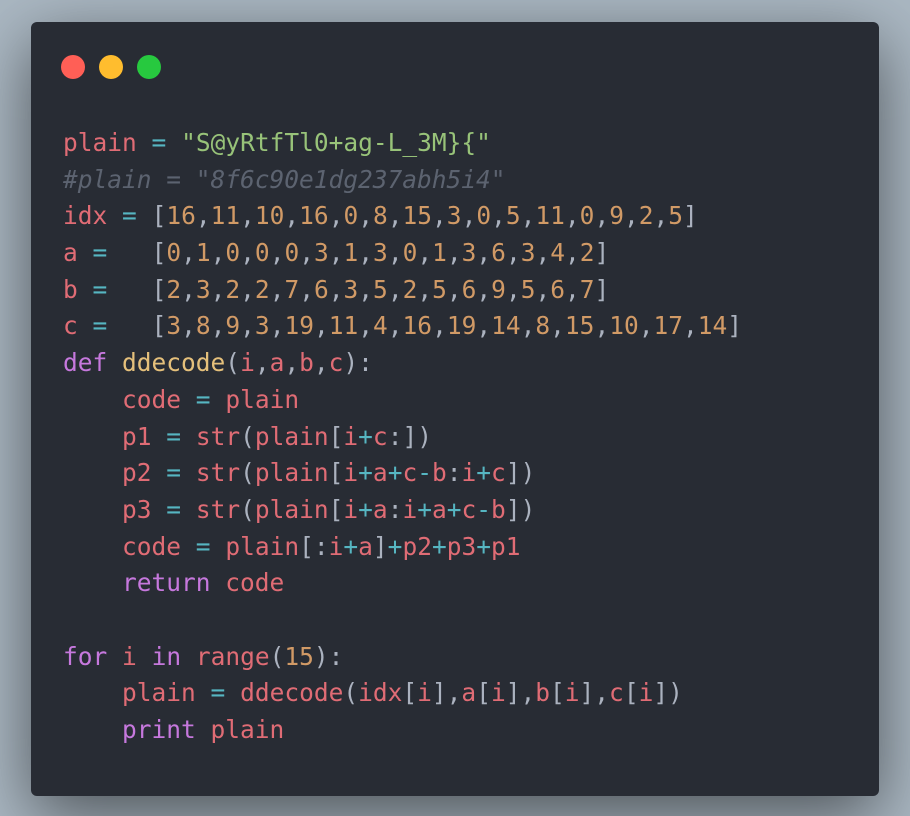 The height and width of the screenshot is (816, 910). What do you see at coordinates (380, 216) in the screenshot?
I see `code-token-num: 8` at bounding box center [380, 216].